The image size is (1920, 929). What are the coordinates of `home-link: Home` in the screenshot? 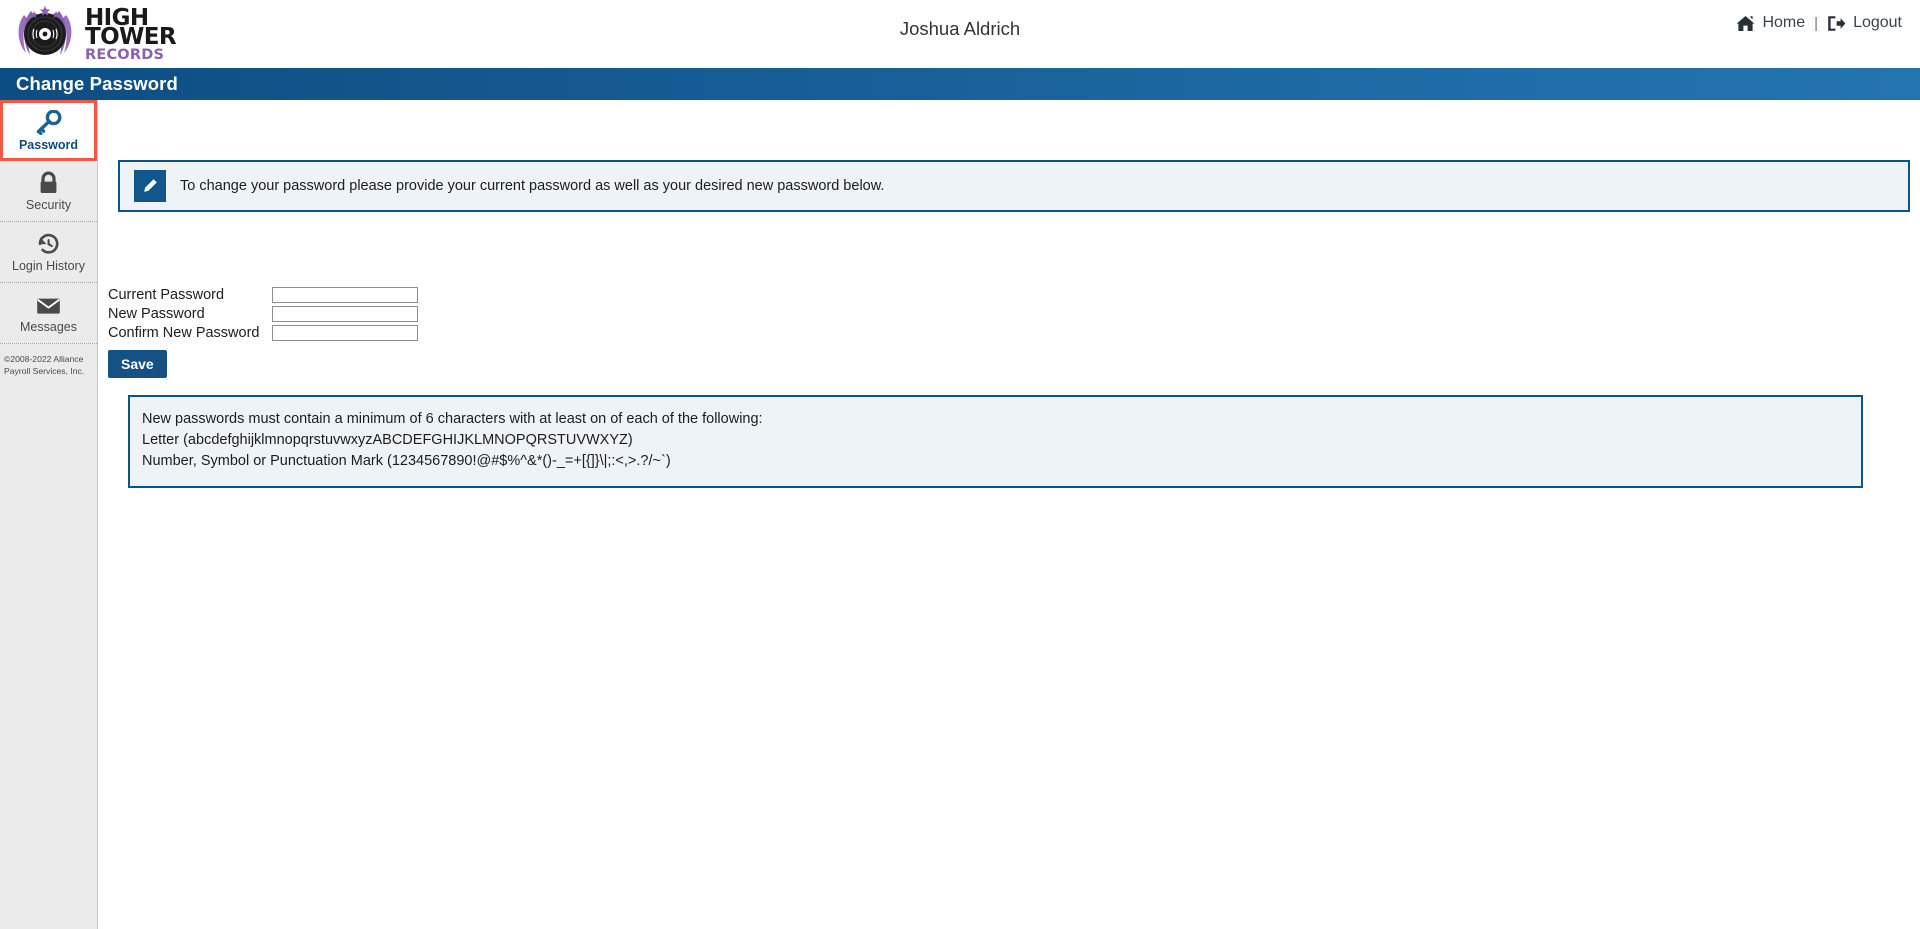 It's located at (1770, 23).